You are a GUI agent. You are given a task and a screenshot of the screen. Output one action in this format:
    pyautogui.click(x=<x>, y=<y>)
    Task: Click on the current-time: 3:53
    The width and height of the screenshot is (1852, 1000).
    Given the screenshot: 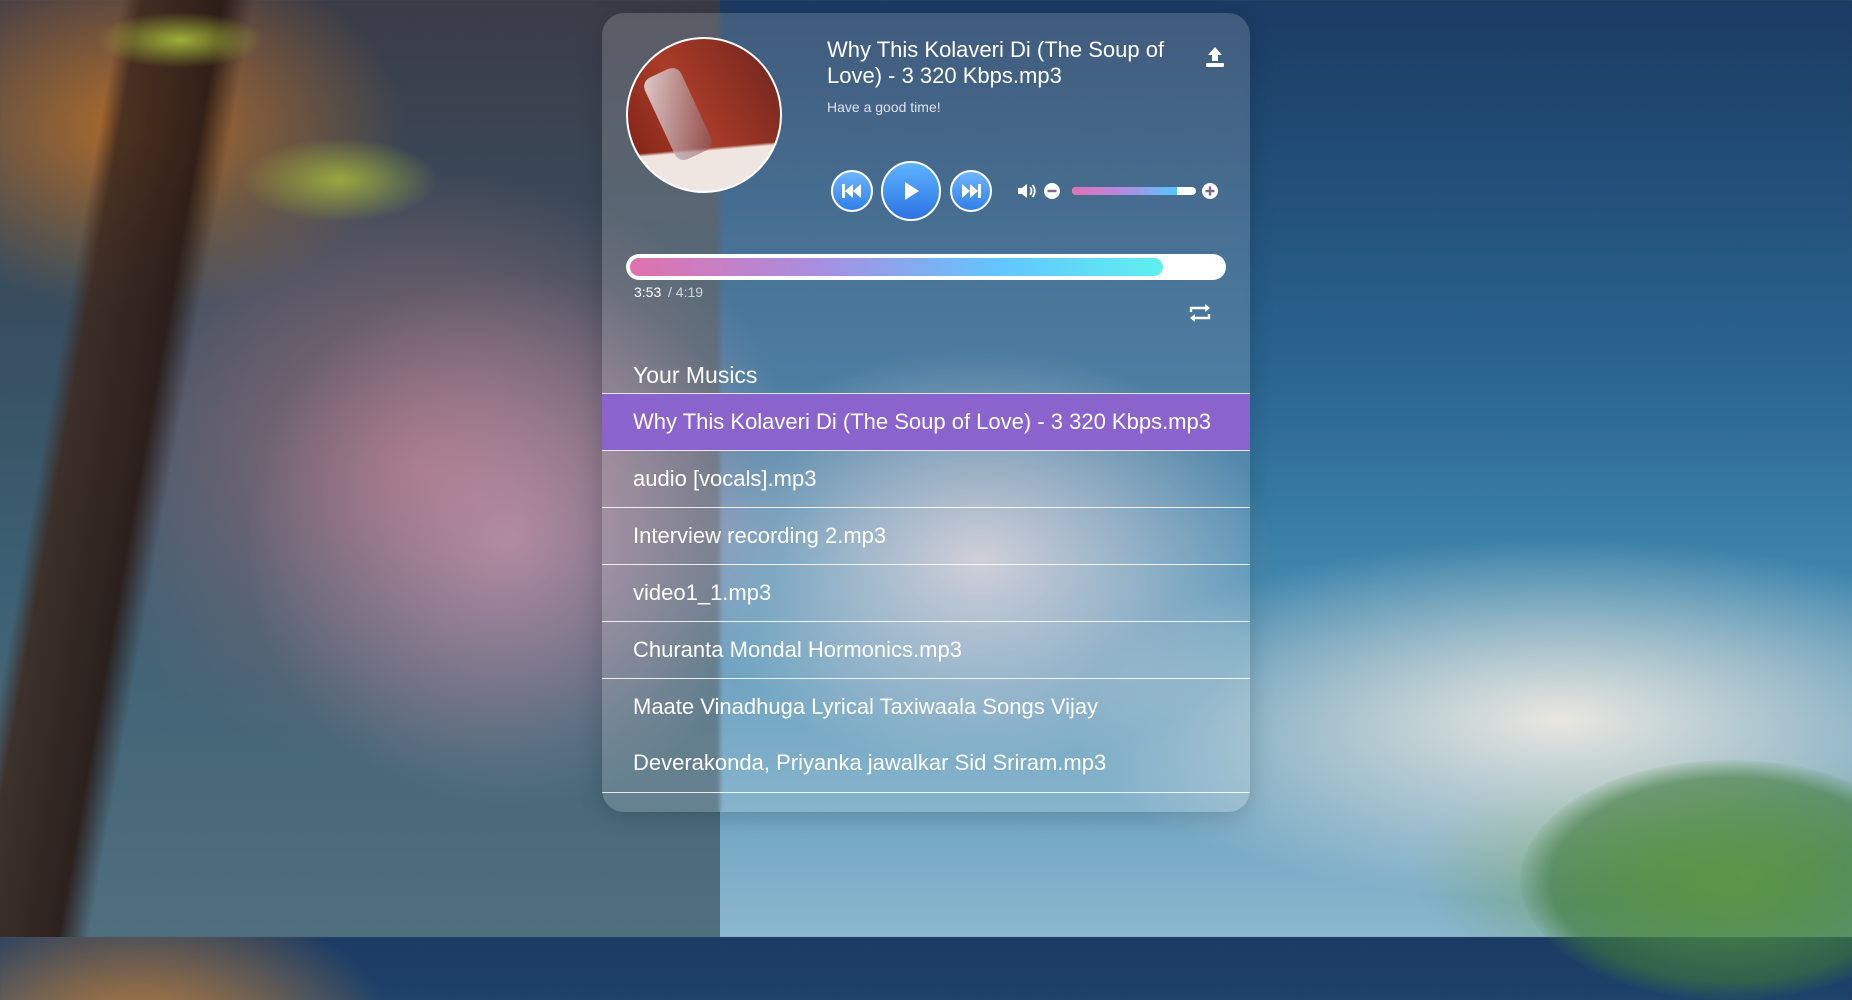 What is the action you would take?
    pyautogui.click(x=648, y=292)
    